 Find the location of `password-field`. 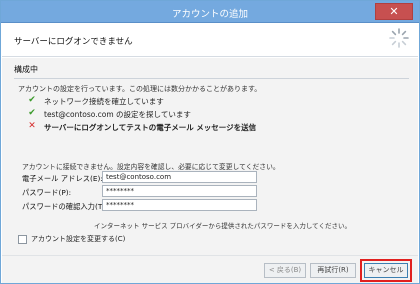

password-field is located at coordinates (179, 191).